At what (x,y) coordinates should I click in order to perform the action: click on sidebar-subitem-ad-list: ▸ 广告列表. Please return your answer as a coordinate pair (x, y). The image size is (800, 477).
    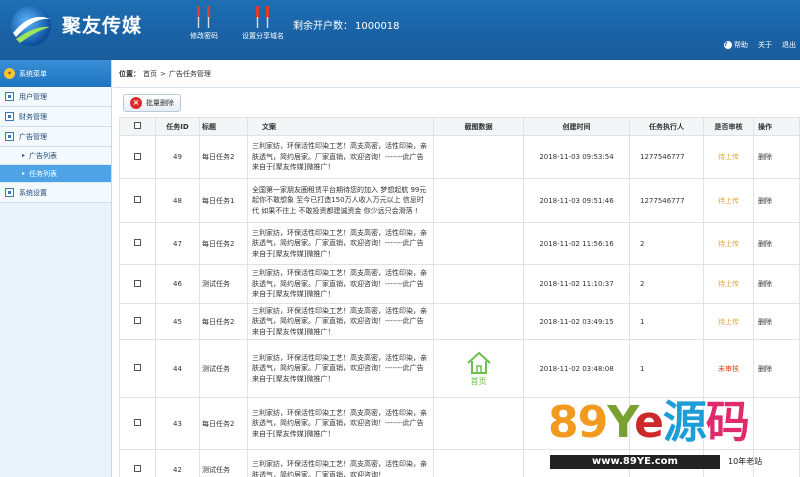
    Looking at the image, I should click on (55, 156).